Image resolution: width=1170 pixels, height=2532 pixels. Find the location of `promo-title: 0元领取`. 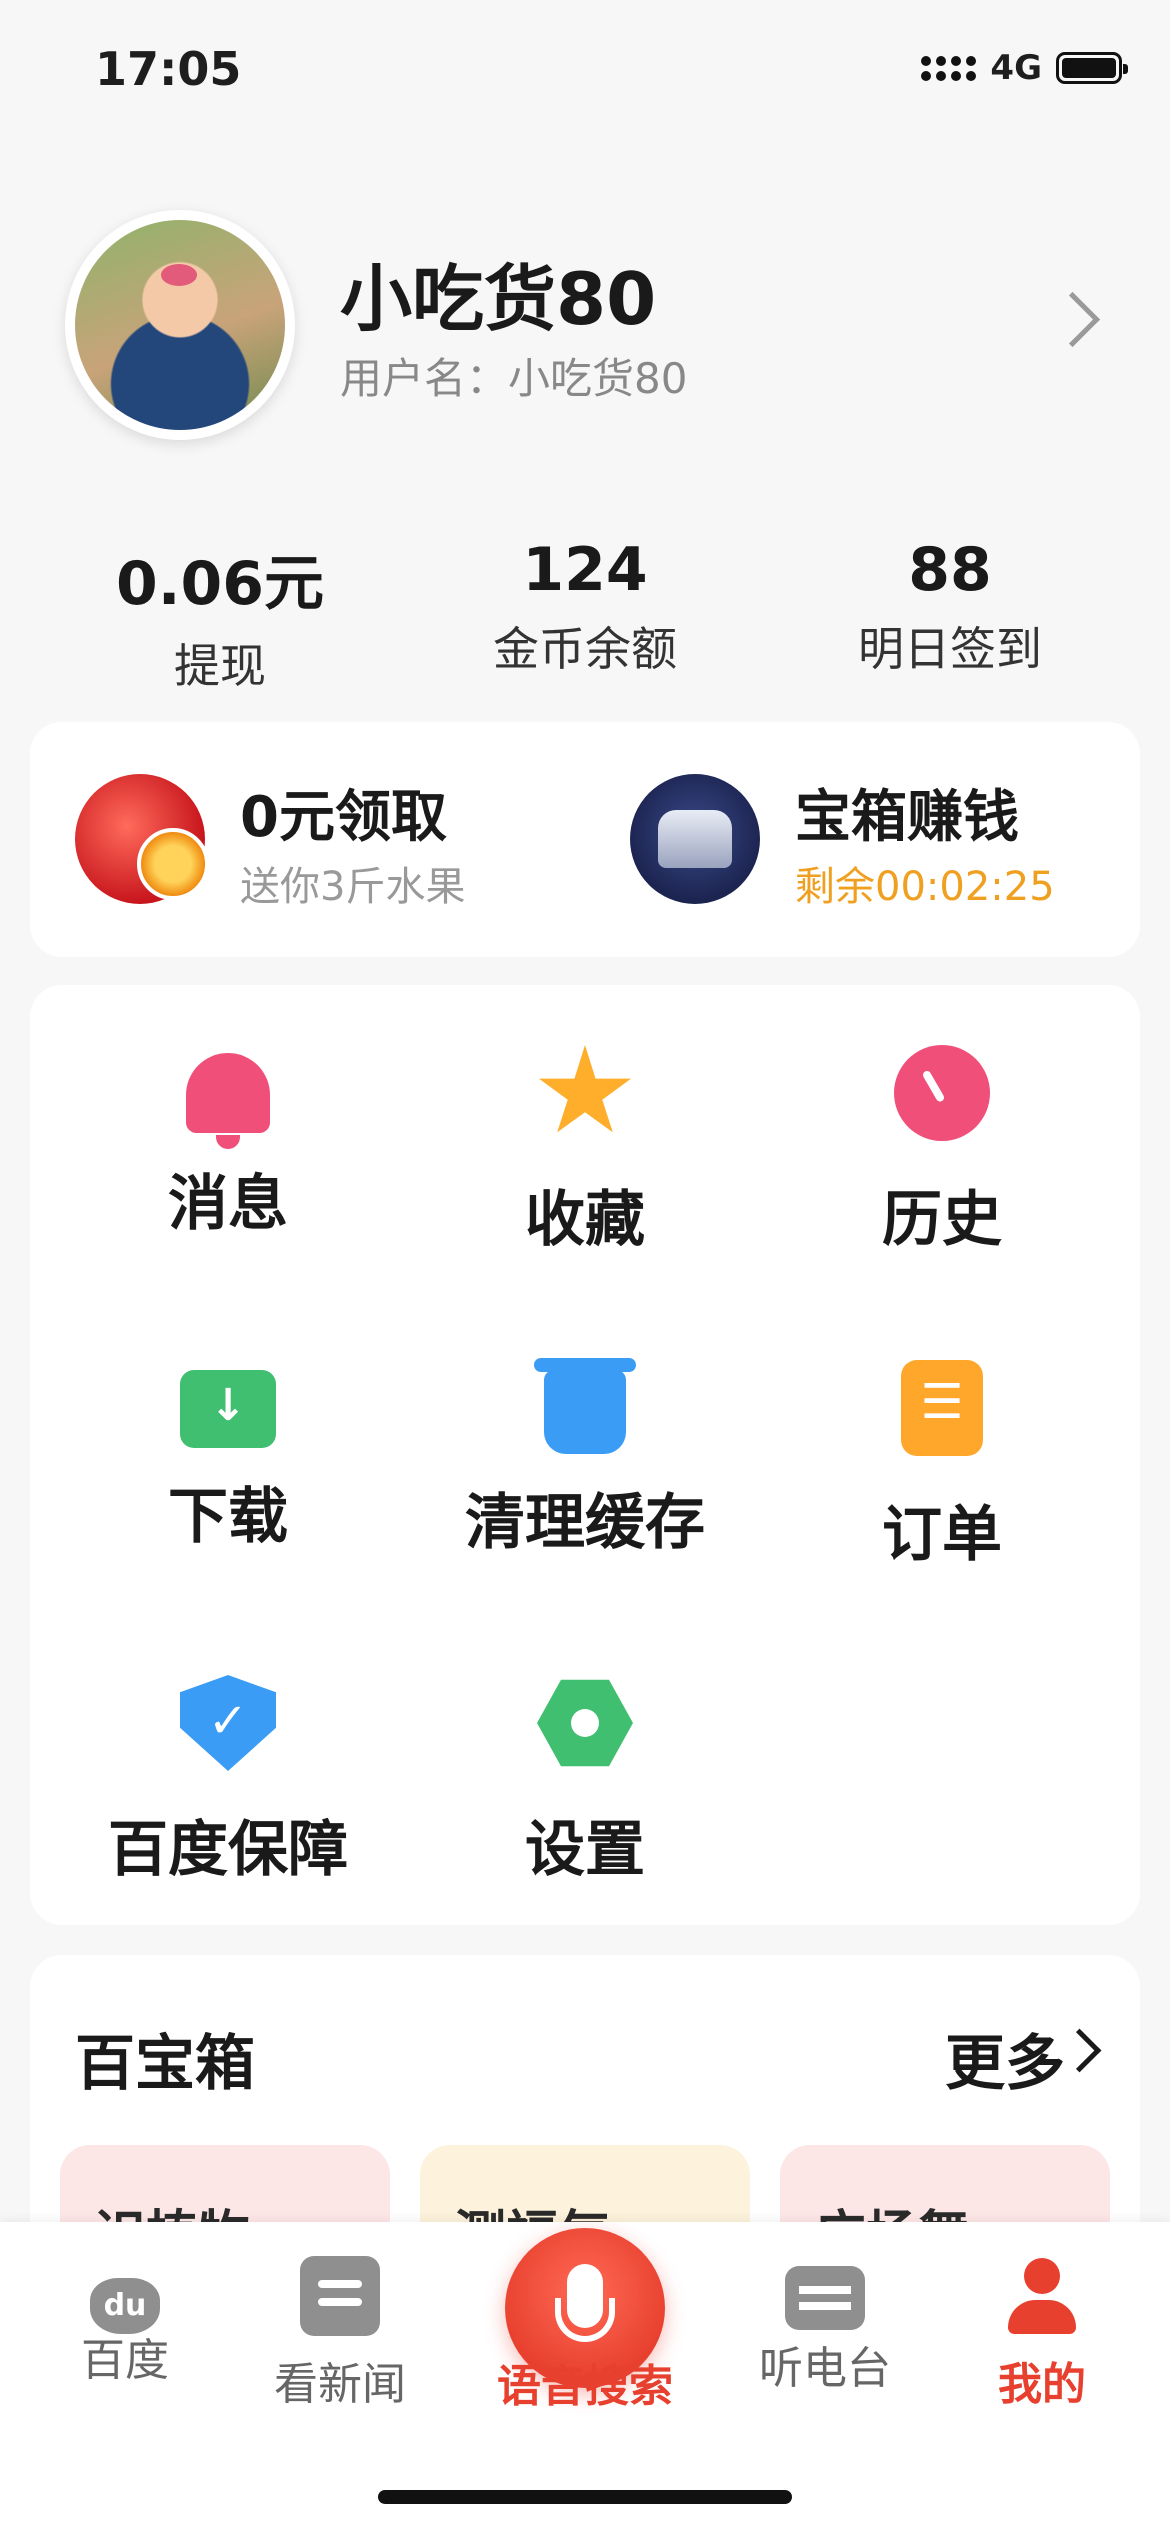

promo-title: 0元领取 is located at coordinates (343, 817).